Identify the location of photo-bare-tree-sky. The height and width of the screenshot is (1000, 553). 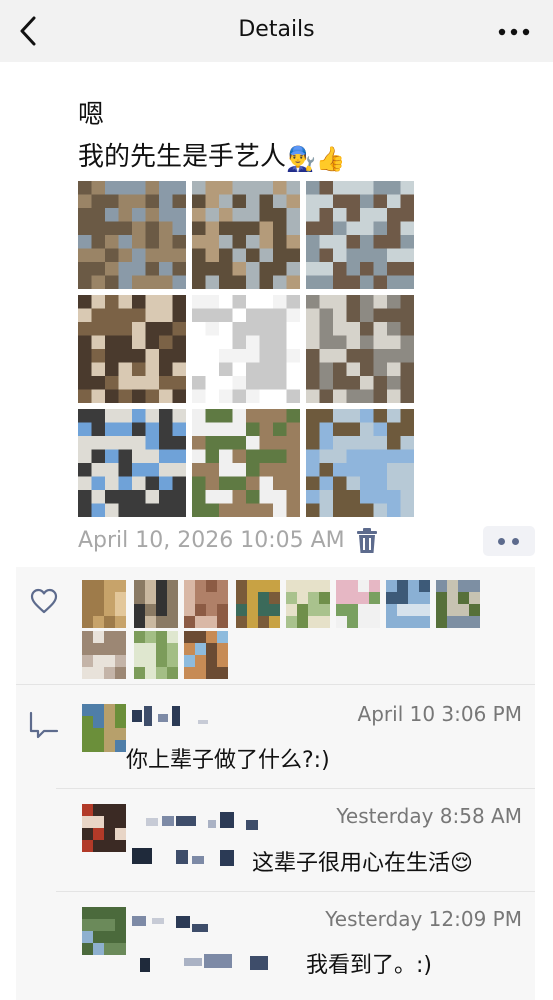
(360, 463).